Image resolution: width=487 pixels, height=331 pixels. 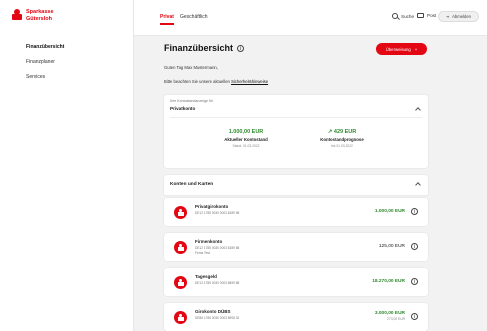 I want to click on sidebar-item-services: Services, so click(x=45, y=77).